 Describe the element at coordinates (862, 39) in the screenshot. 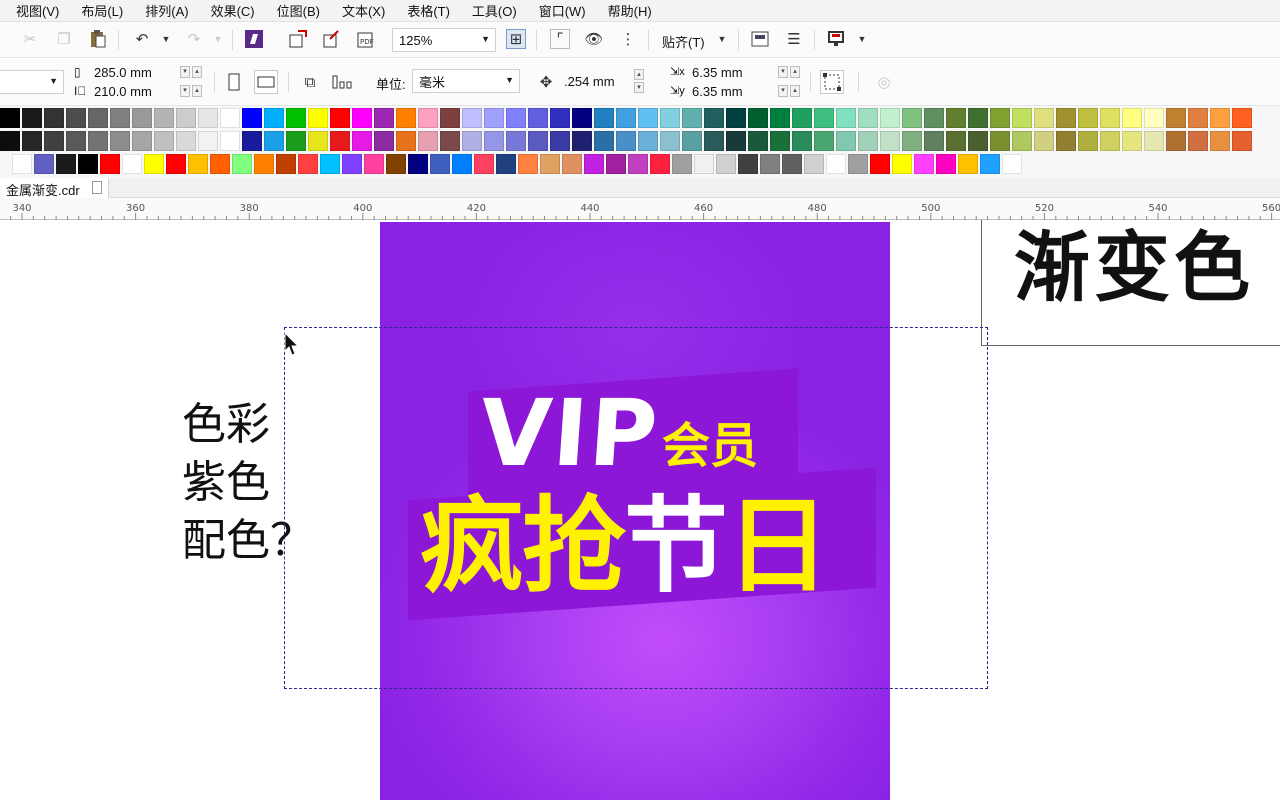

I see `launch-dropdown-icon: ▼` at that location.